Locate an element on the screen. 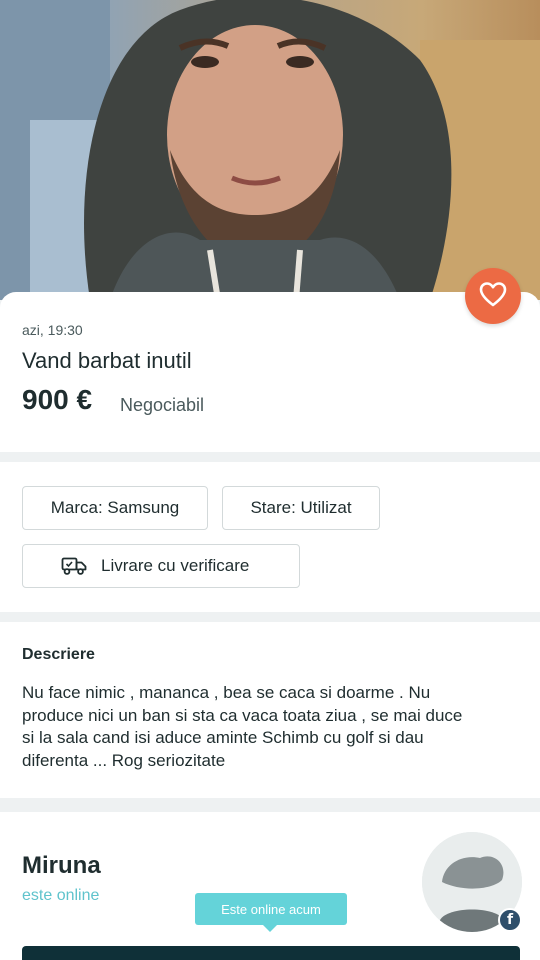  favorite-button is located at coordinates (493, 296).